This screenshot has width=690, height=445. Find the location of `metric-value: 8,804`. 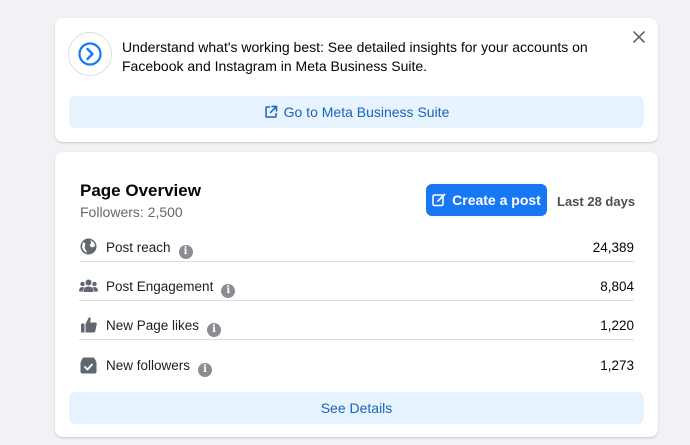

metric-value: 8,804 is located at coordinates (617, 286).